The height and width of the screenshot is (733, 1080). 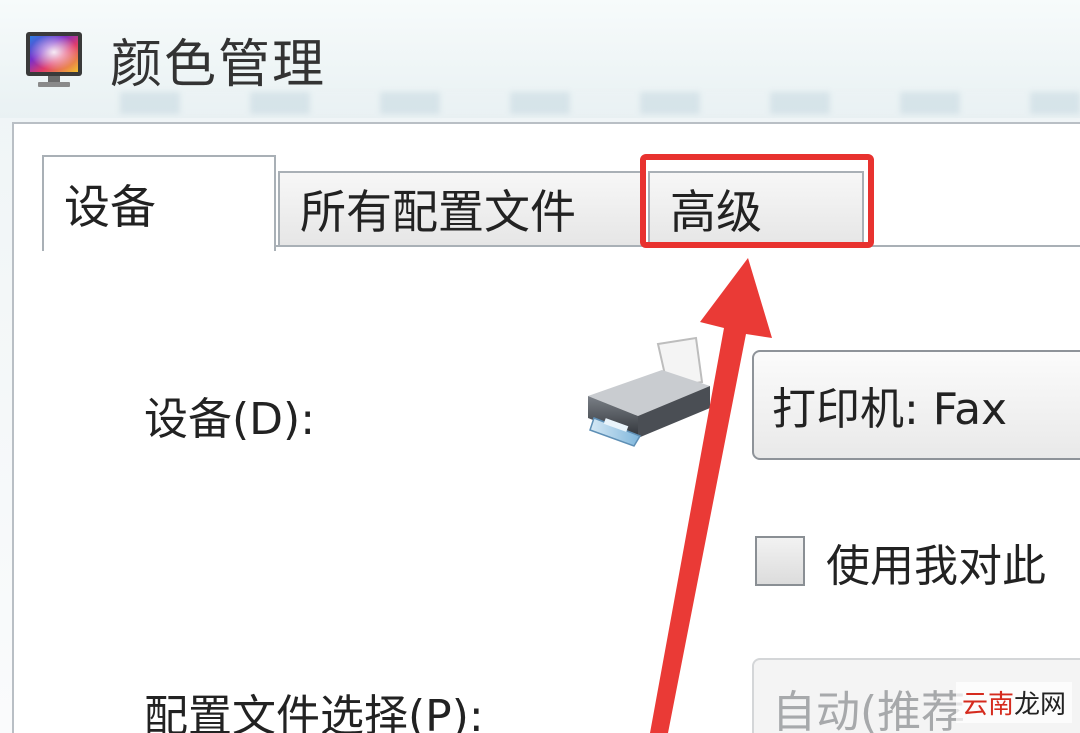 What do you see at coordinates (916, 405) in the screenshot?
I see `device-dropdown: 打印机: Fax` at bounding box center [916, 405].